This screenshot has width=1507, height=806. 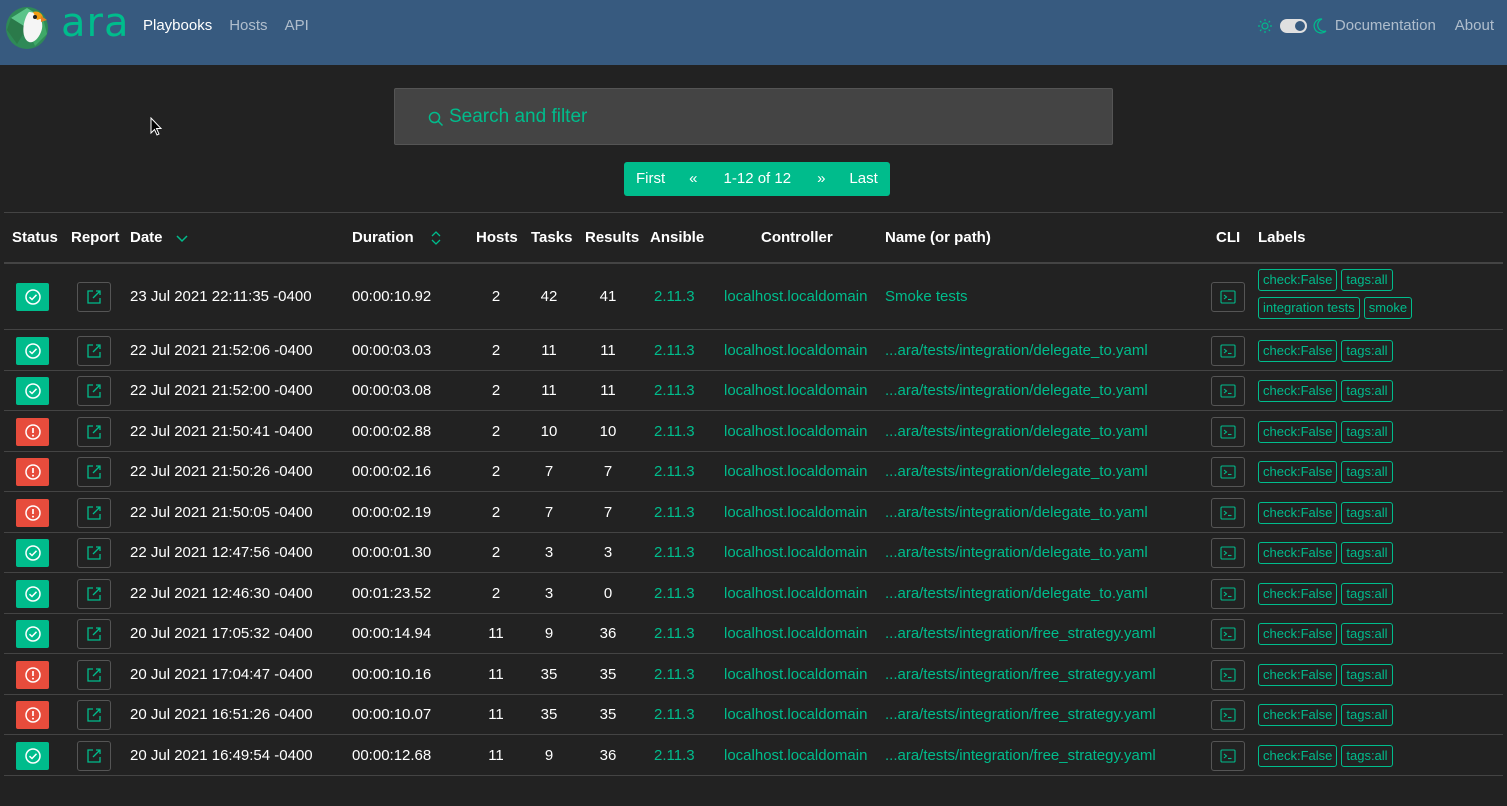 What do you see at coordinates (248, 25) in the screenshot?
I see `nav-hosts: Hosts` at bounding box center [248, 25].